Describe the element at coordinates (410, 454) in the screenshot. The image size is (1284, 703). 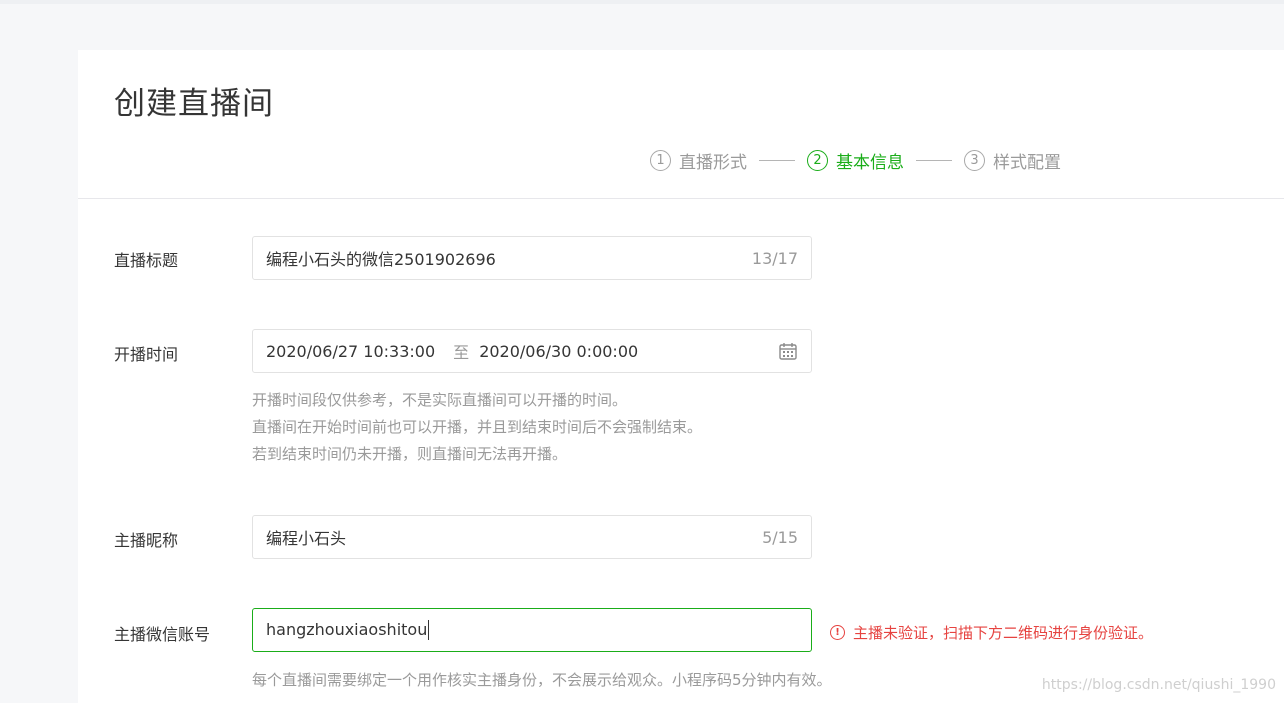
I see `time-hint-line: 若到结束时间仍未开播，则直播间无法再开播。` at that location.